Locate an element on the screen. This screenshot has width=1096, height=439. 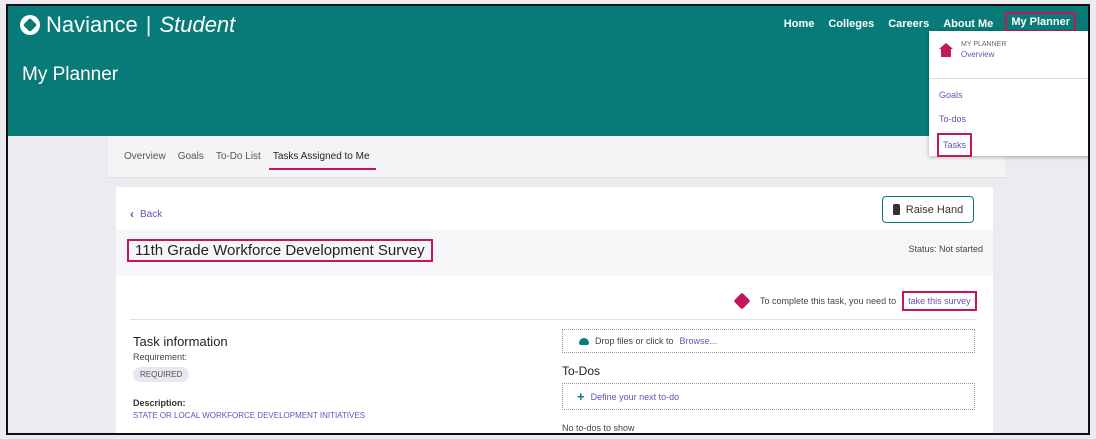
define-todo-label: Define your next to-do is located at coordinates (635, 396).